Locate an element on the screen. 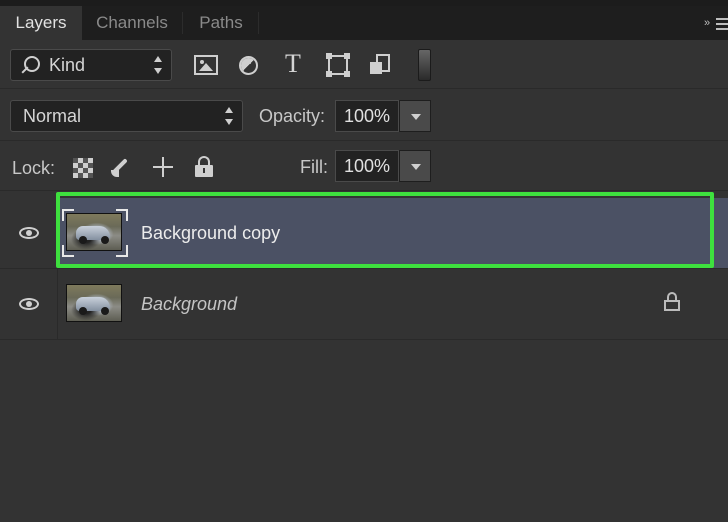 The height and width of the screenshot is (522, 728). layer-lock-icon is located at coordinates (672, 302).